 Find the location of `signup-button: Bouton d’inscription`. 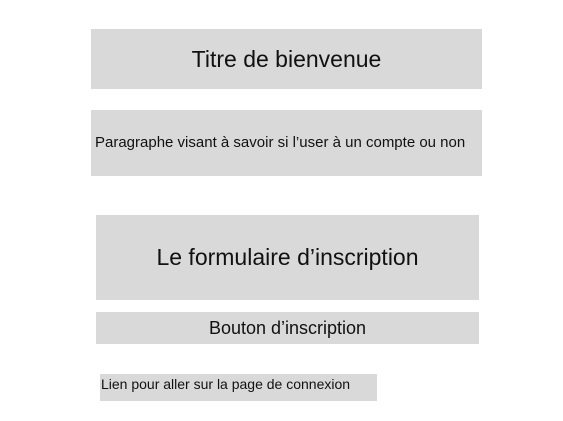

signup-button: Bouton d’inscription is located at coordinates (287, 328).